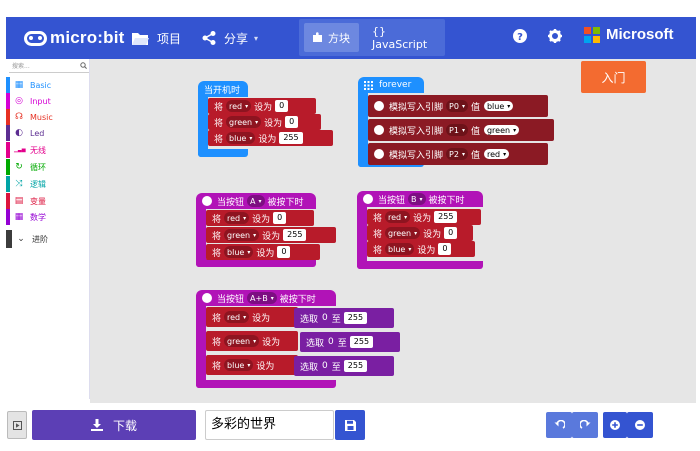 This screenshot has width=700, height=451. I want to click on pin-dropdown: P0, so click(457, 106).